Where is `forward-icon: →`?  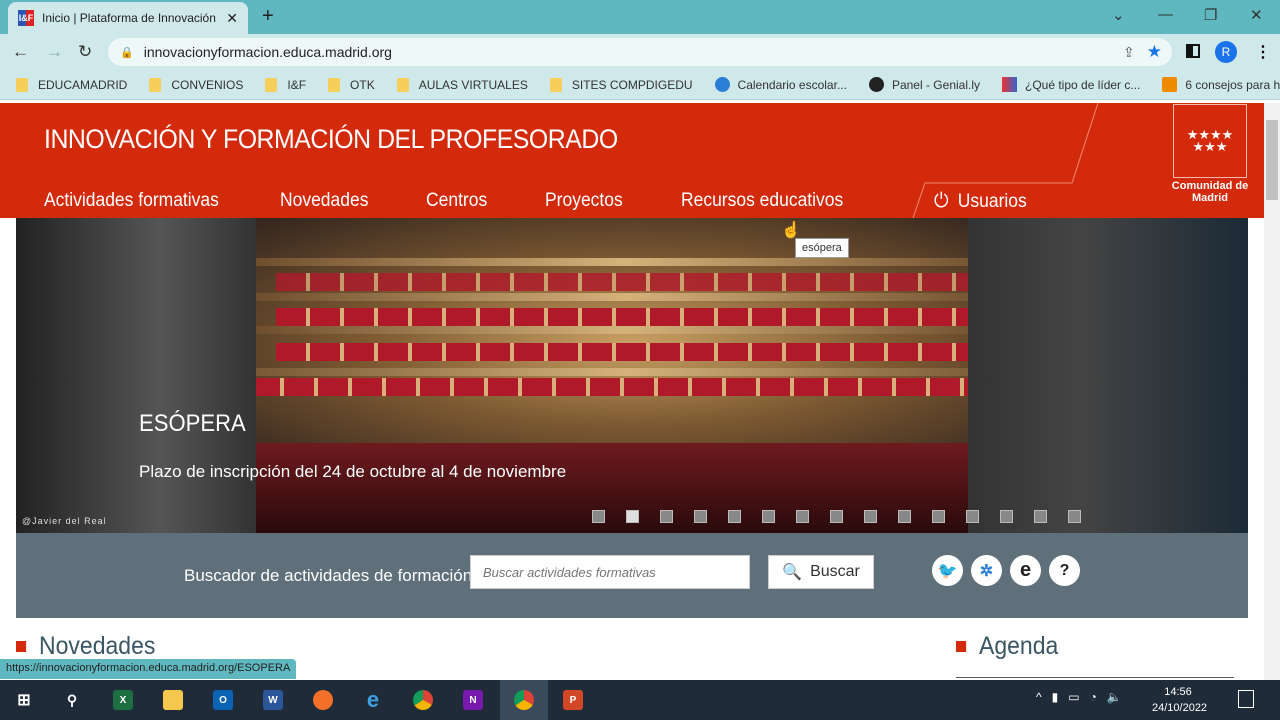
forward-icon: → is located at coordinates (54, 52).